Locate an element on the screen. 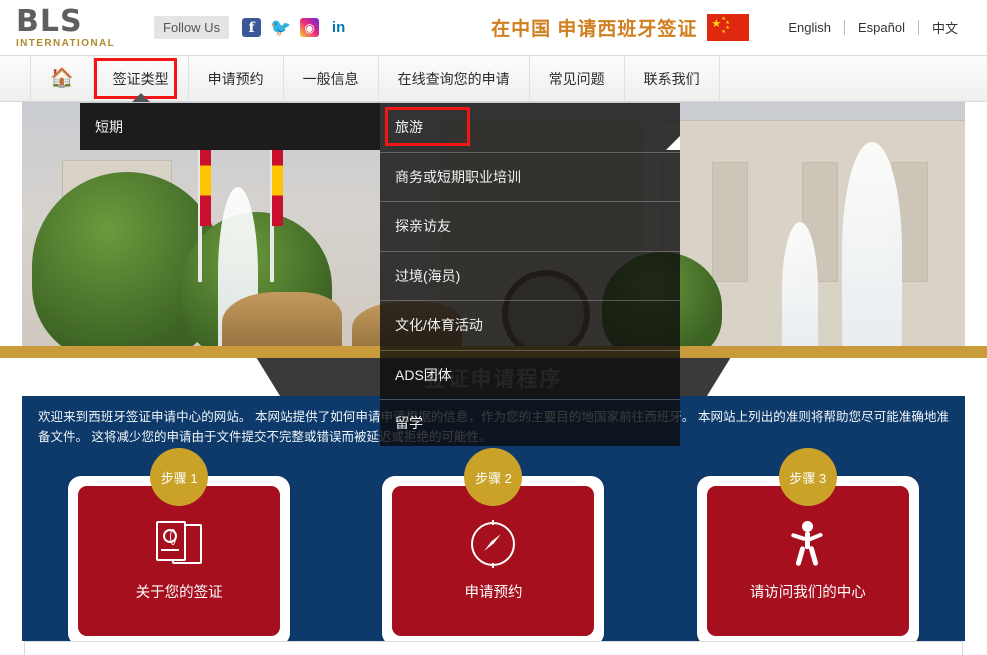  home-icon: 🏠 is located at coordinates (62, 78).